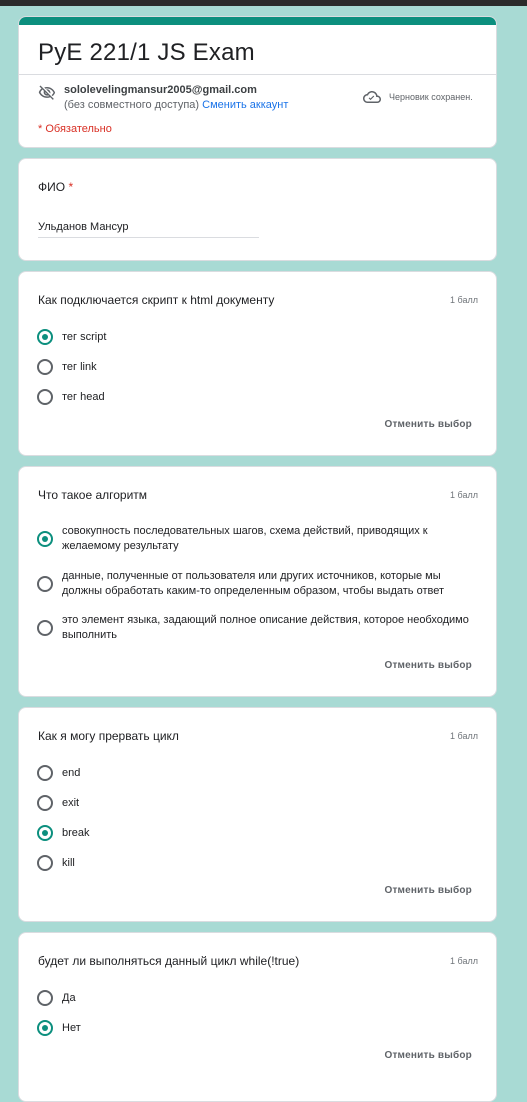 The height and width of the screenshot is (1102, 527). I want to click on fio-question-card: ФИО * Ульданов Мансур, so click(257, 209).